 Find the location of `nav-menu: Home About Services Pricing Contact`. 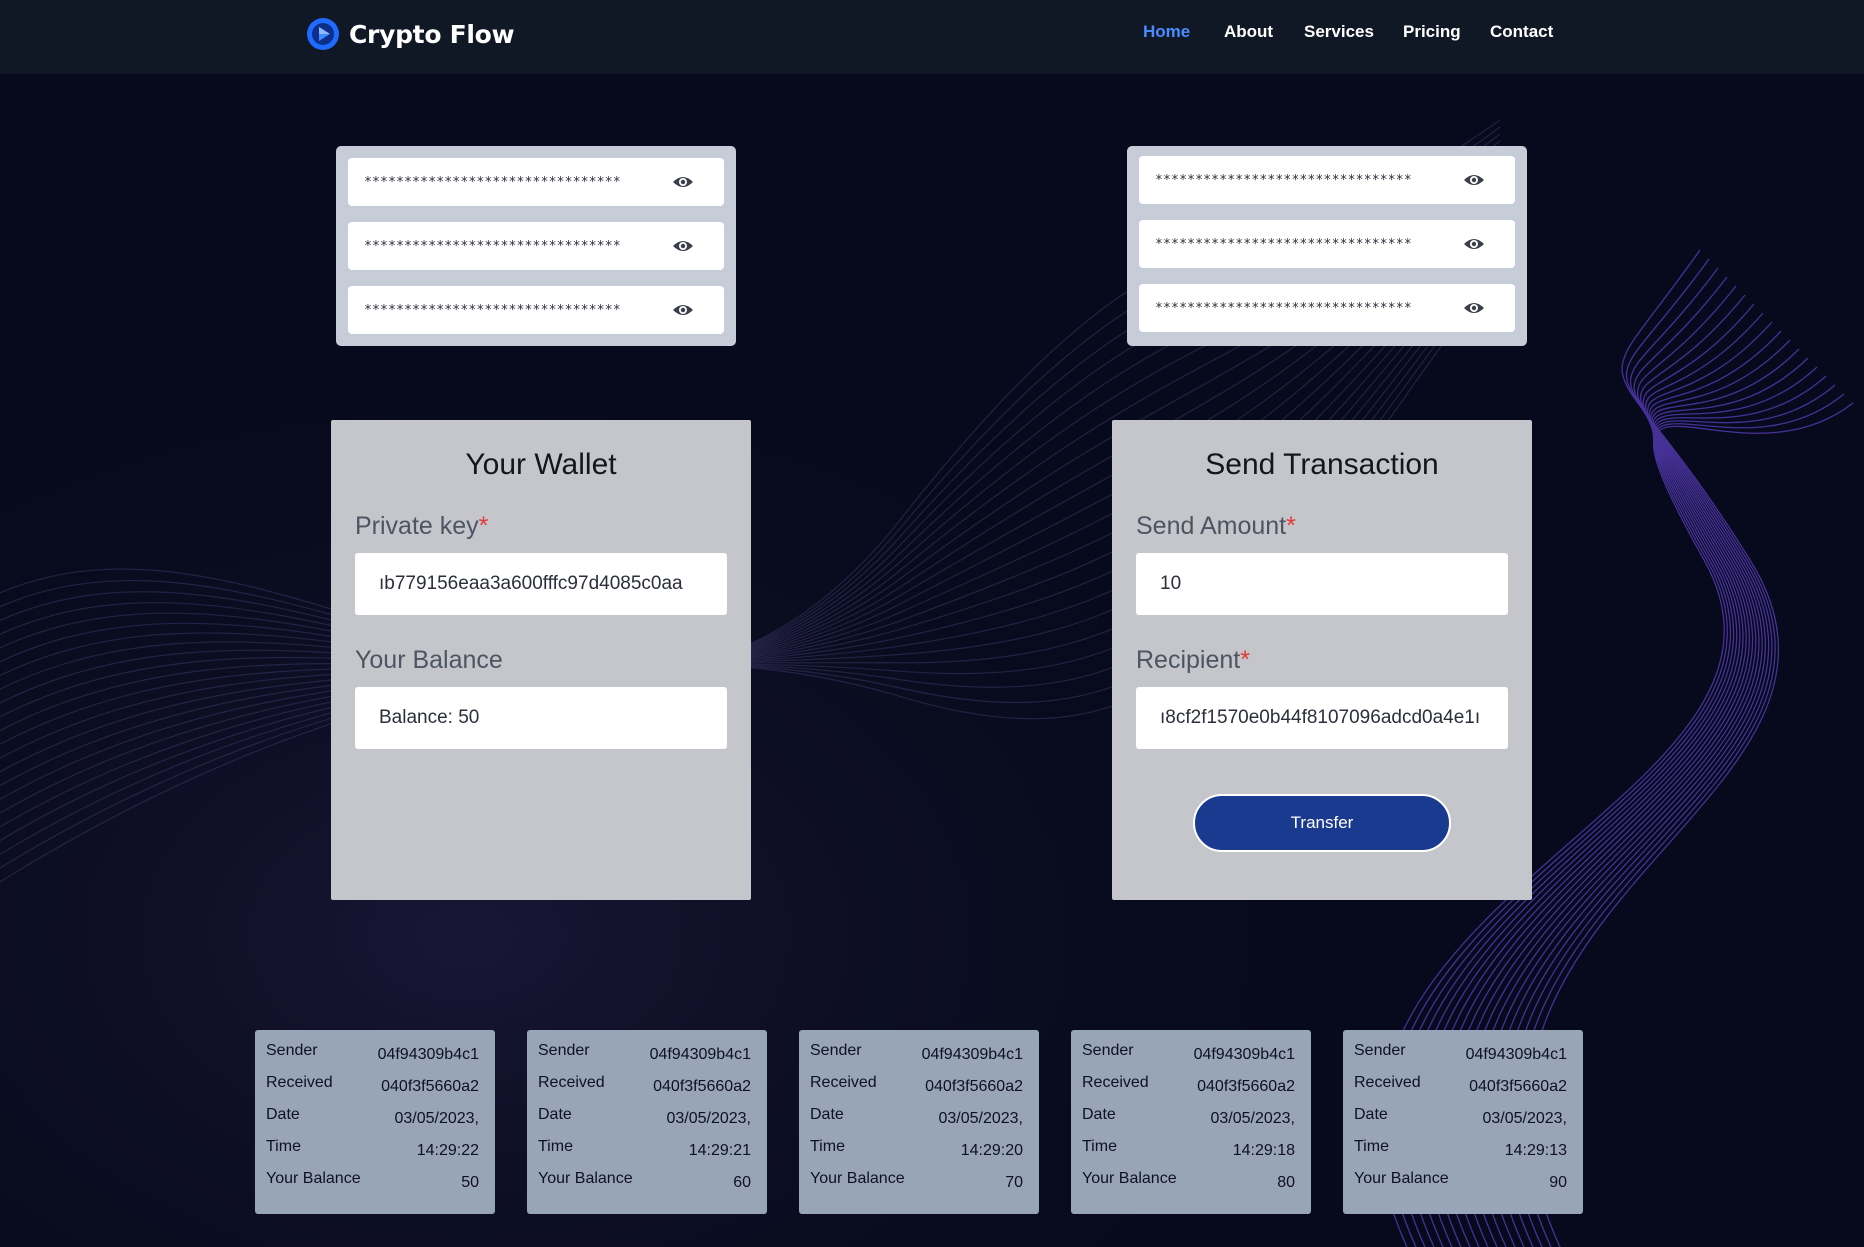

nav-menu: Home About Services Pricing Contact is located at coordinates (932, 37).